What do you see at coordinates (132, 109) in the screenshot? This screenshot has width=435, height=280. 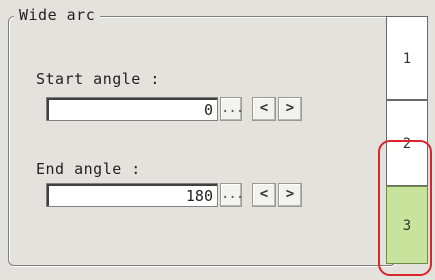 I see `start-angle-input: 0` at bounding box center [132, 109].